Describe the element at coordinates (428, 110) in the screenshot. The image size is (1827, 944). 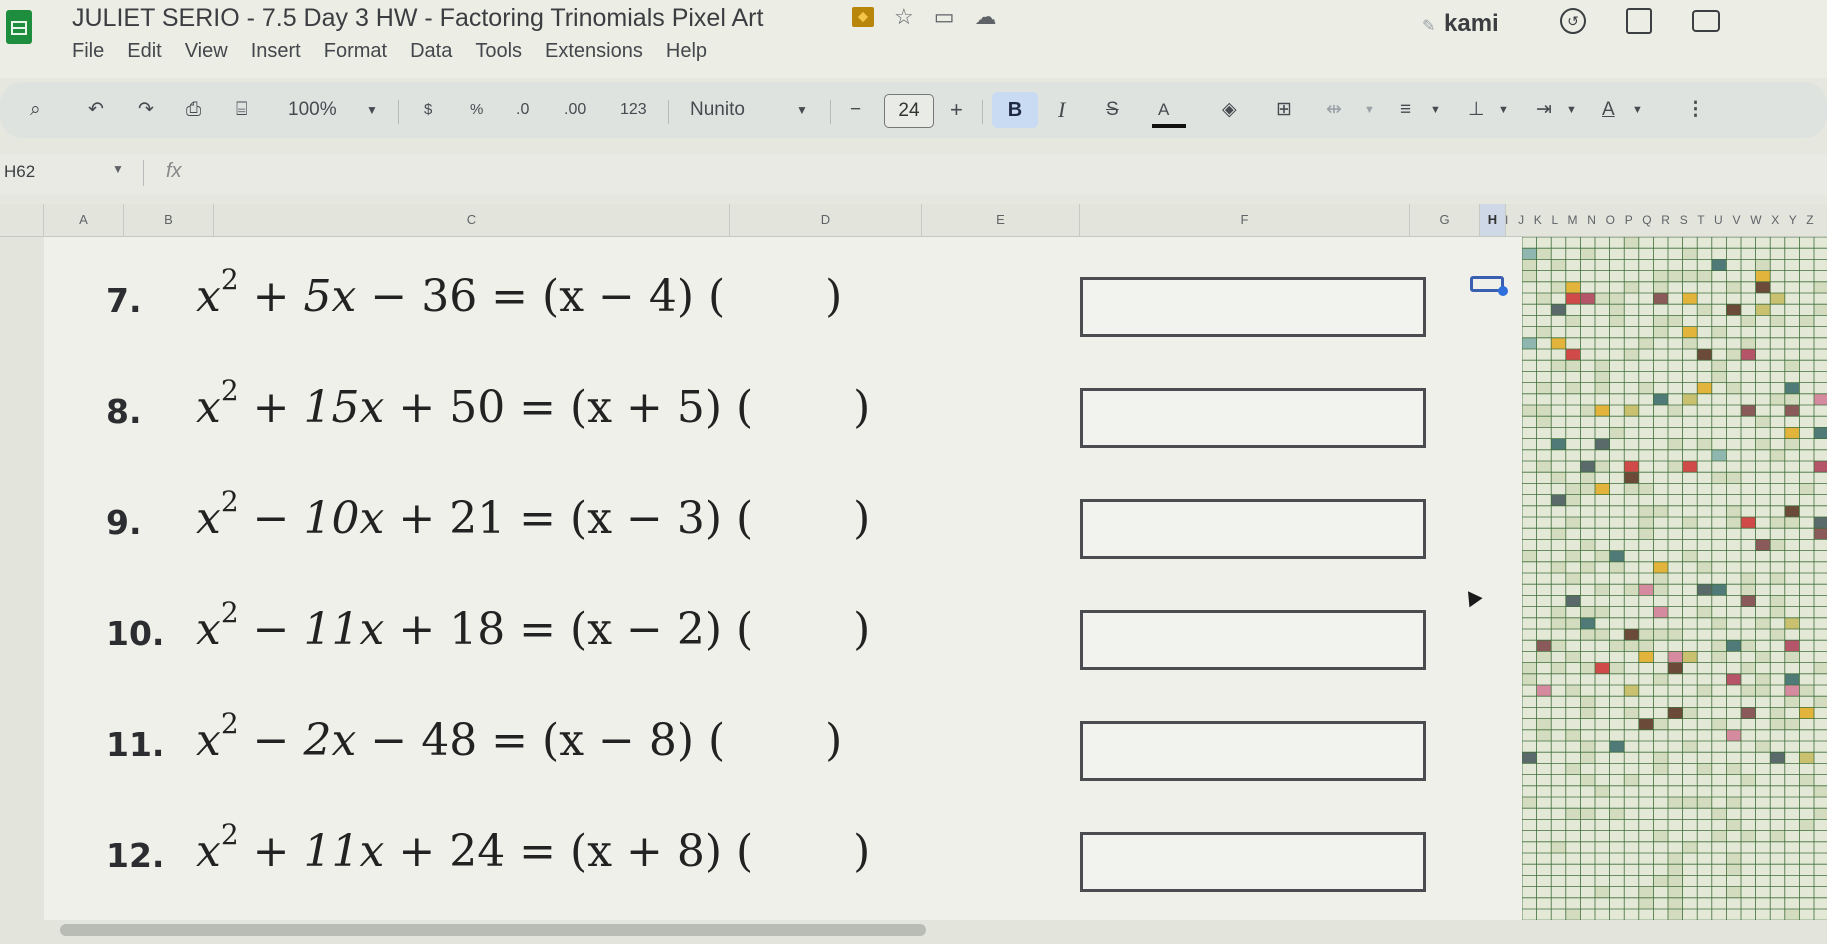
I see `currency-format-button: $` at that location.